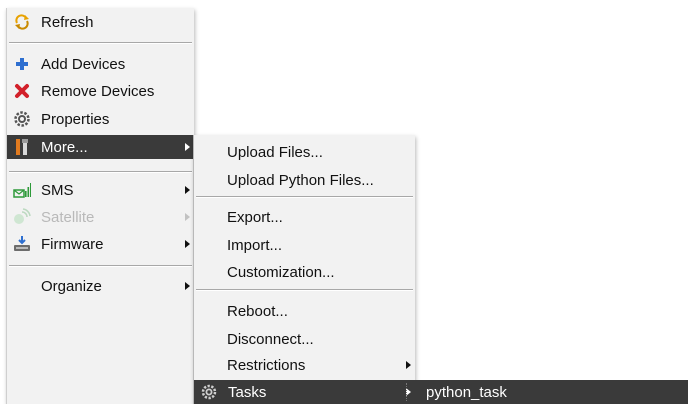 Image resolution: width=688 pixels, height=404 pixels. I want to click on sms-icon, so click(22, 190).